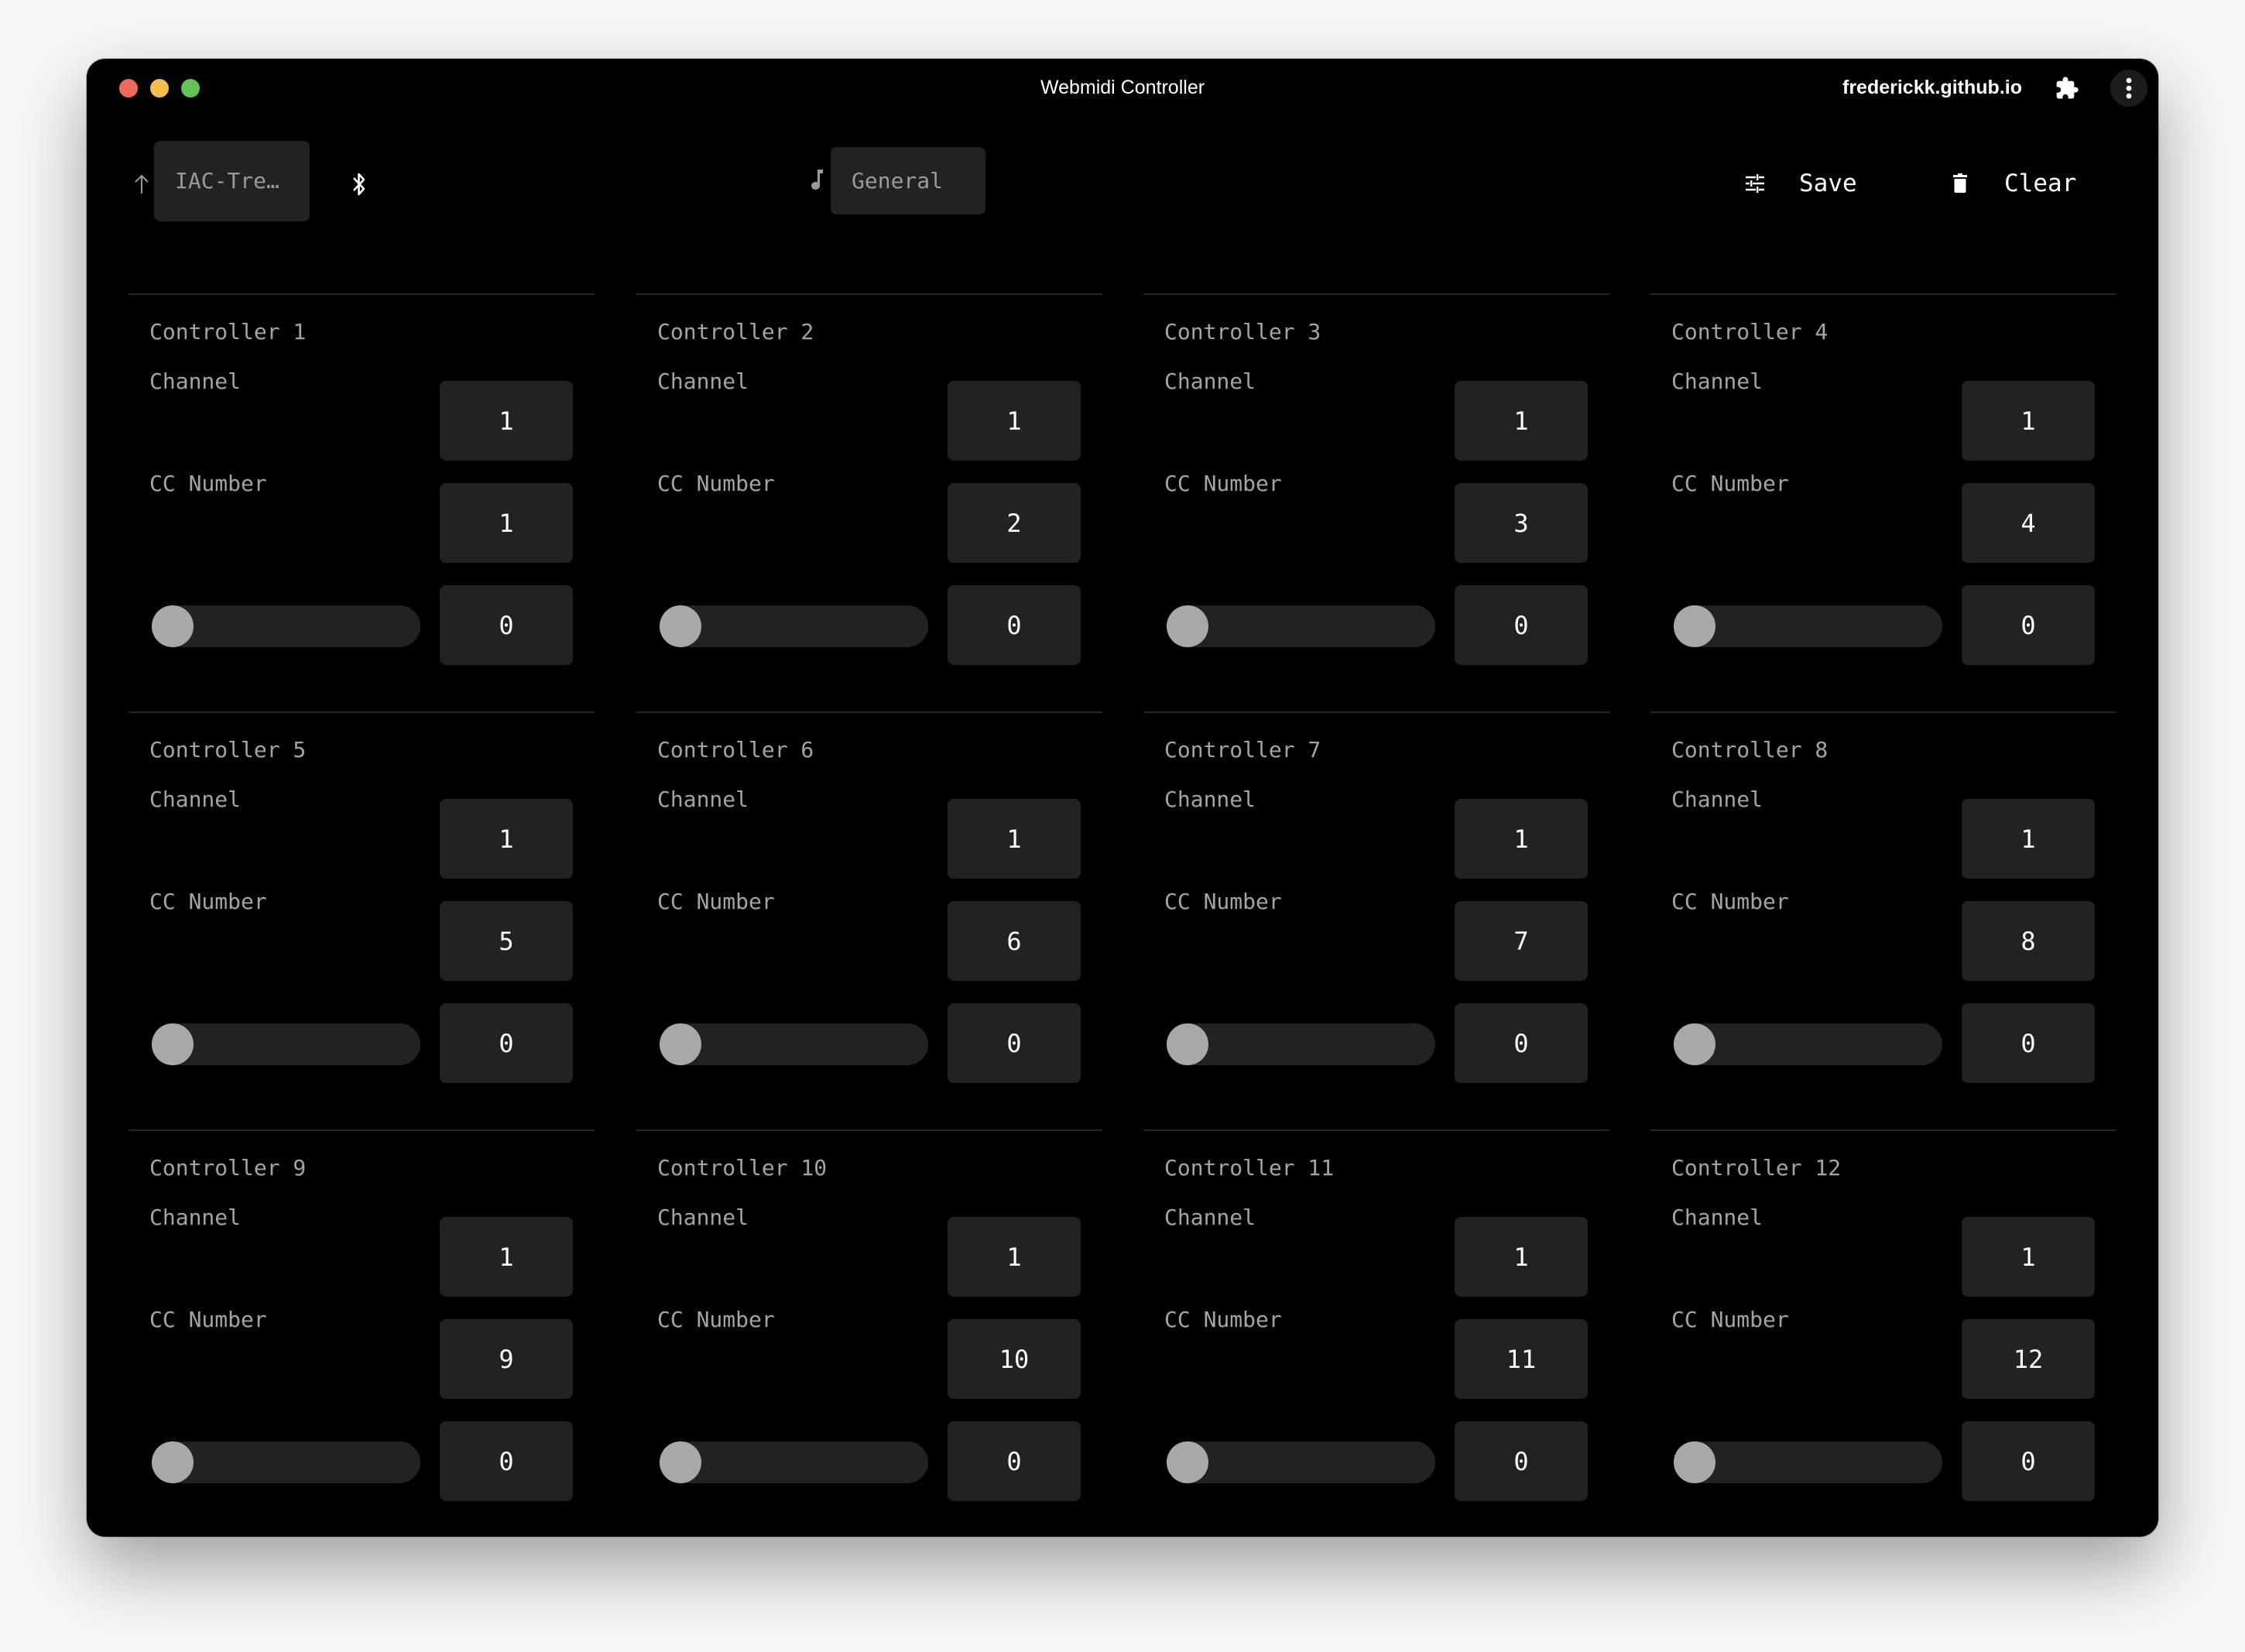  What do you see at coordinates (506, 523) in the screenshot?
I see `cc-number-input: 1` at bounding box center [506, 523].